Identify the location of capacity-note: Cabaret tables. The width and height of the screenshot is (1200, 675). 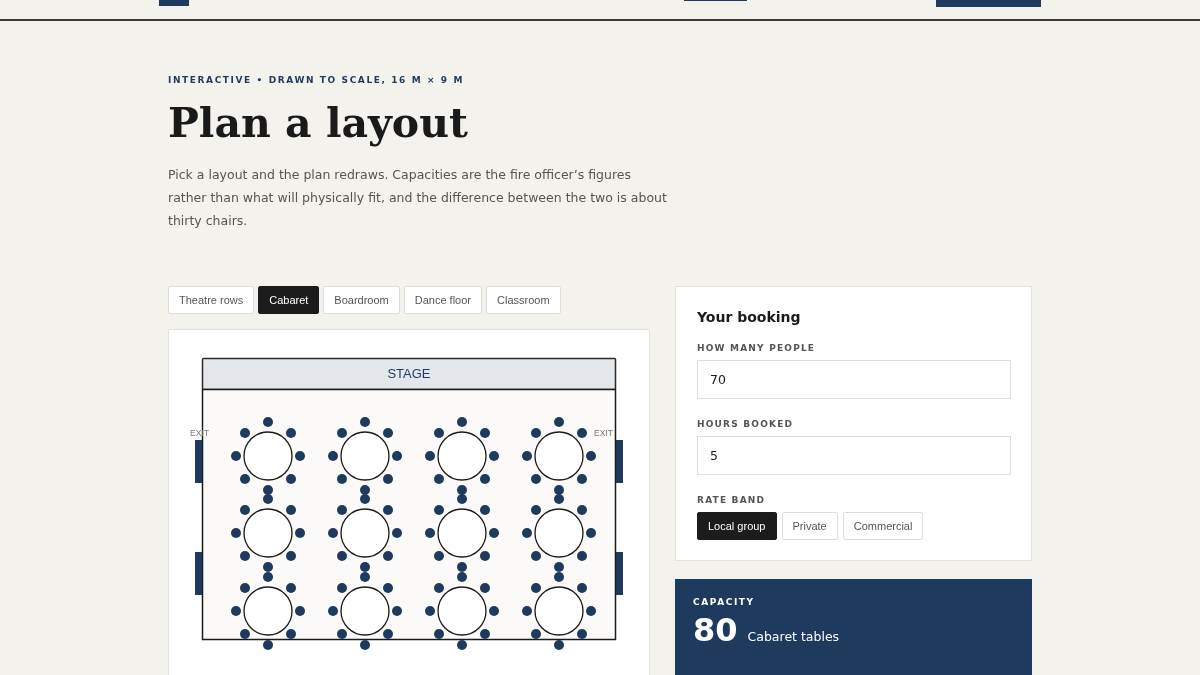
(793, 636).